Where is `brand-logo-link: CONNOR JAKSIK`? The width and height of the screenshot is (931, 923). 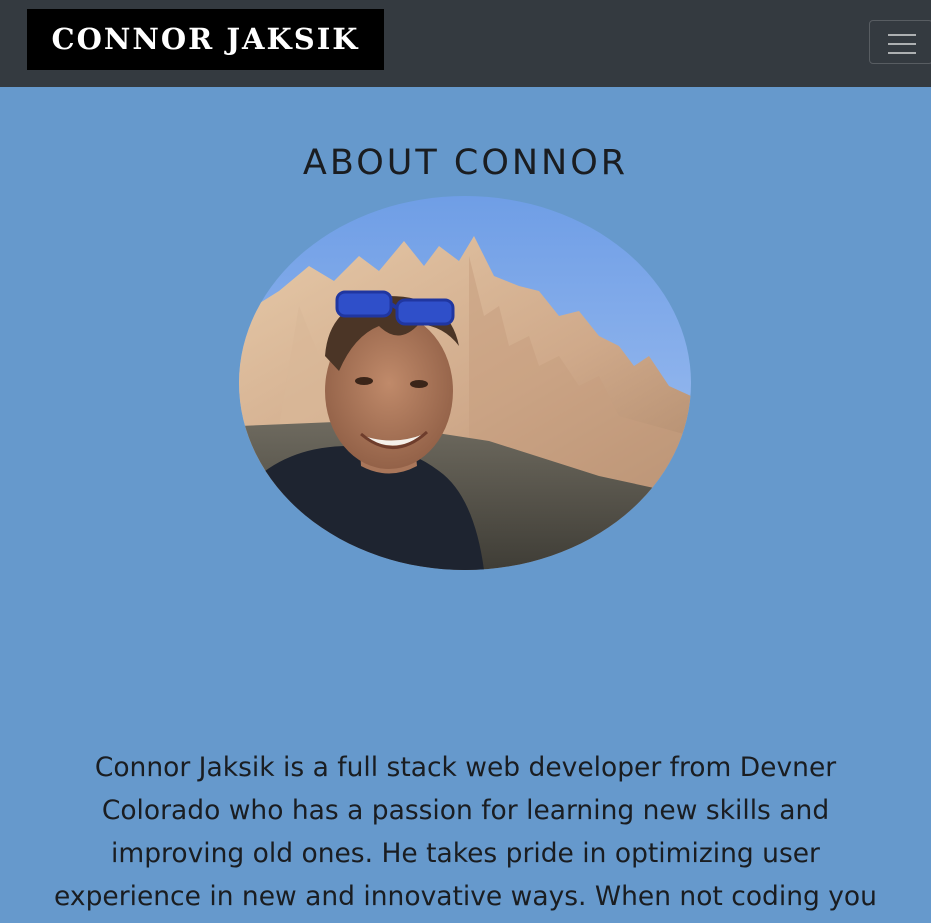
brand-logo-link: CONNOR JAKSIK is located at coordinates (205, 39).